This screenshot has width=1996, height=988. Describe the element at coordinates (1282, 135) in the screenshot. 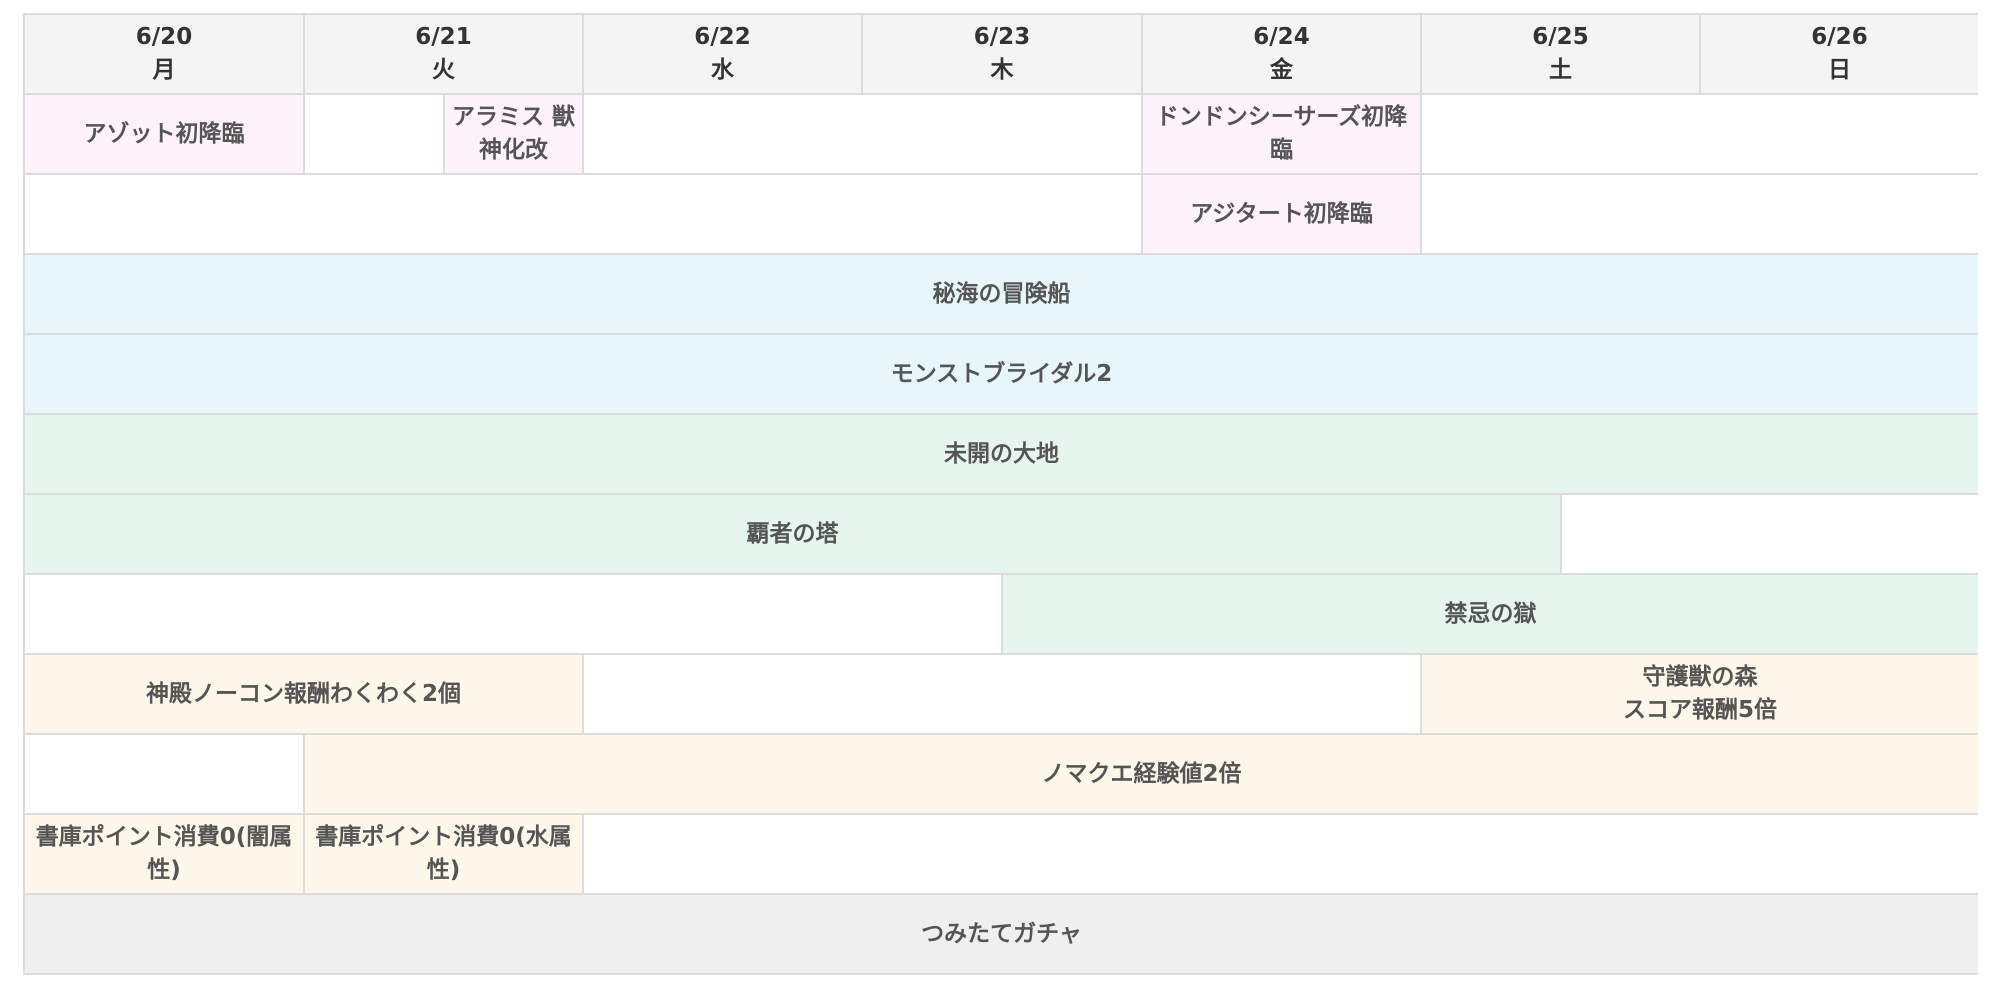

I see `event-dondon: ドンドンシーサーズ初降 臨` at that location.